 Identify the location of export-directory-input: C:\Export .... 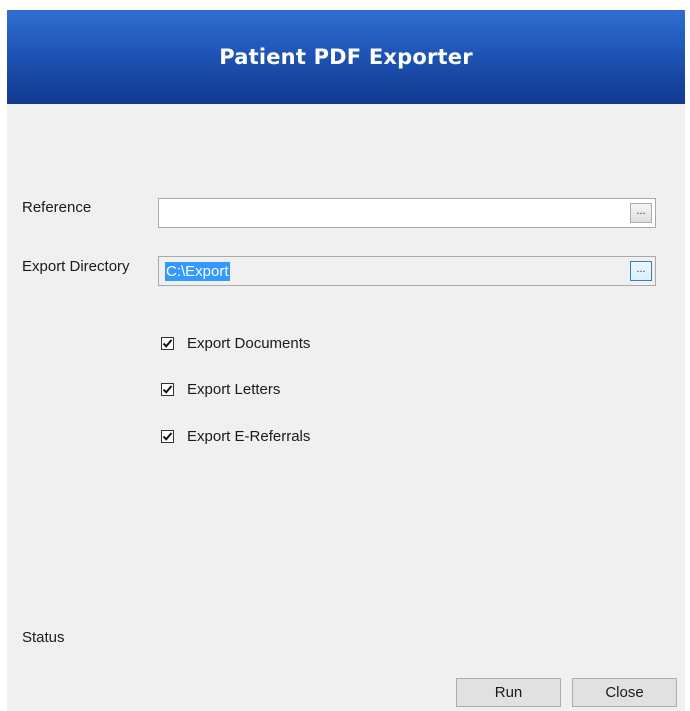
(407, 271).